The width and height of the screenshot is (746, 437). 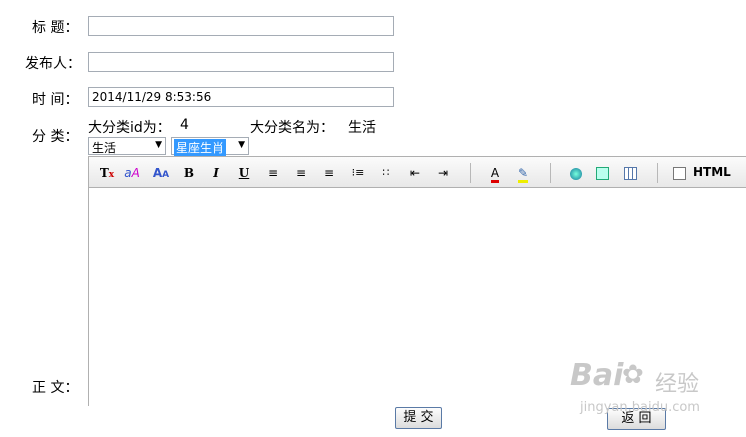 What do you see at coordinates (495, 173) in the screenshot?
I see `font-color-icon: A` at bounding box center [495, 173].